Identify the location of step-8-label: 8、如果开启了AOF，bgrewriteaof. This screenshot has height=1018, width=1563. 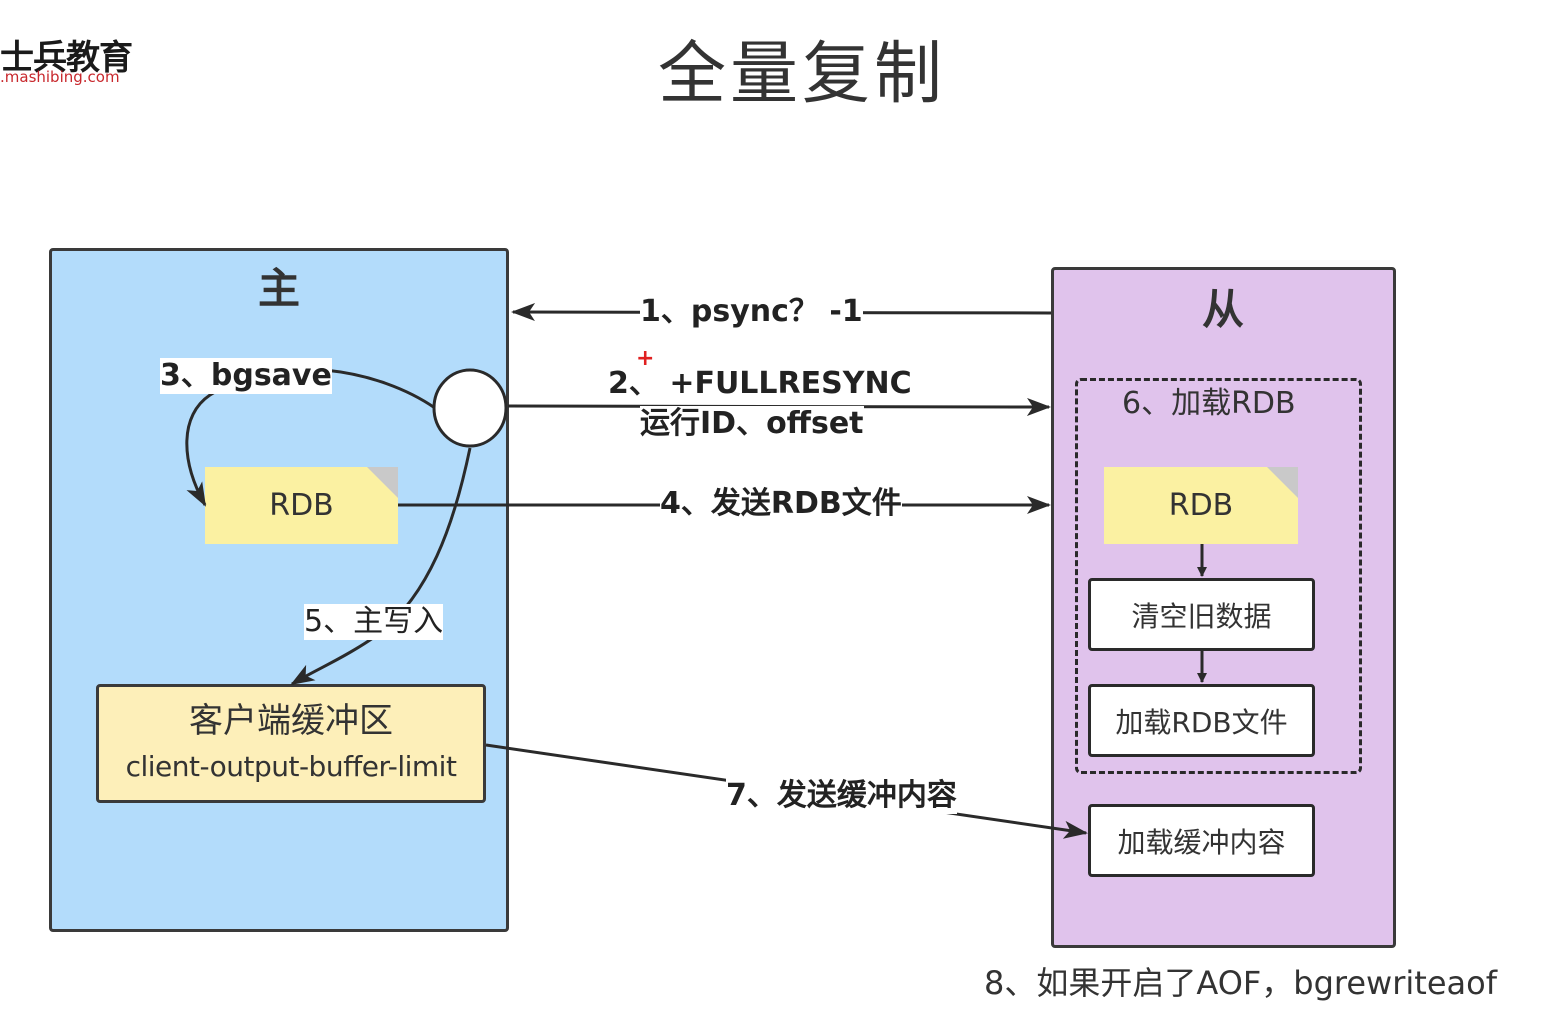
(1240, 983).